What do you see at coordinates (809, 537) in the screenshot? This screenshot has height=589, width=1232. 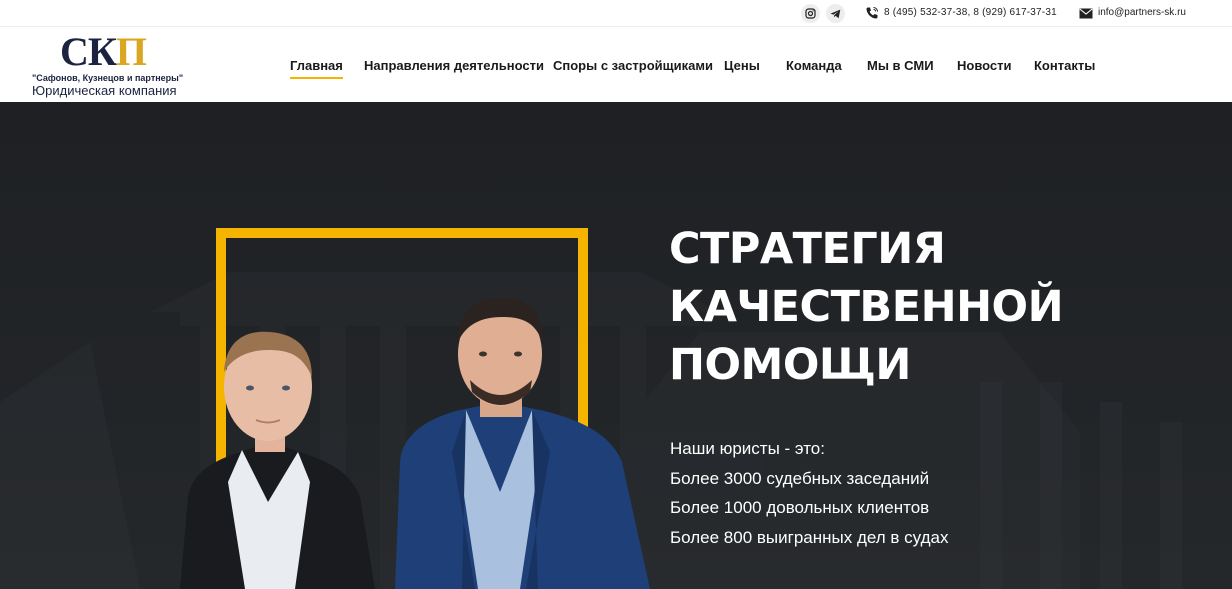 I see `hero-fact: Более 800 выигранных дел в судах` at bounding box center [809, 537].